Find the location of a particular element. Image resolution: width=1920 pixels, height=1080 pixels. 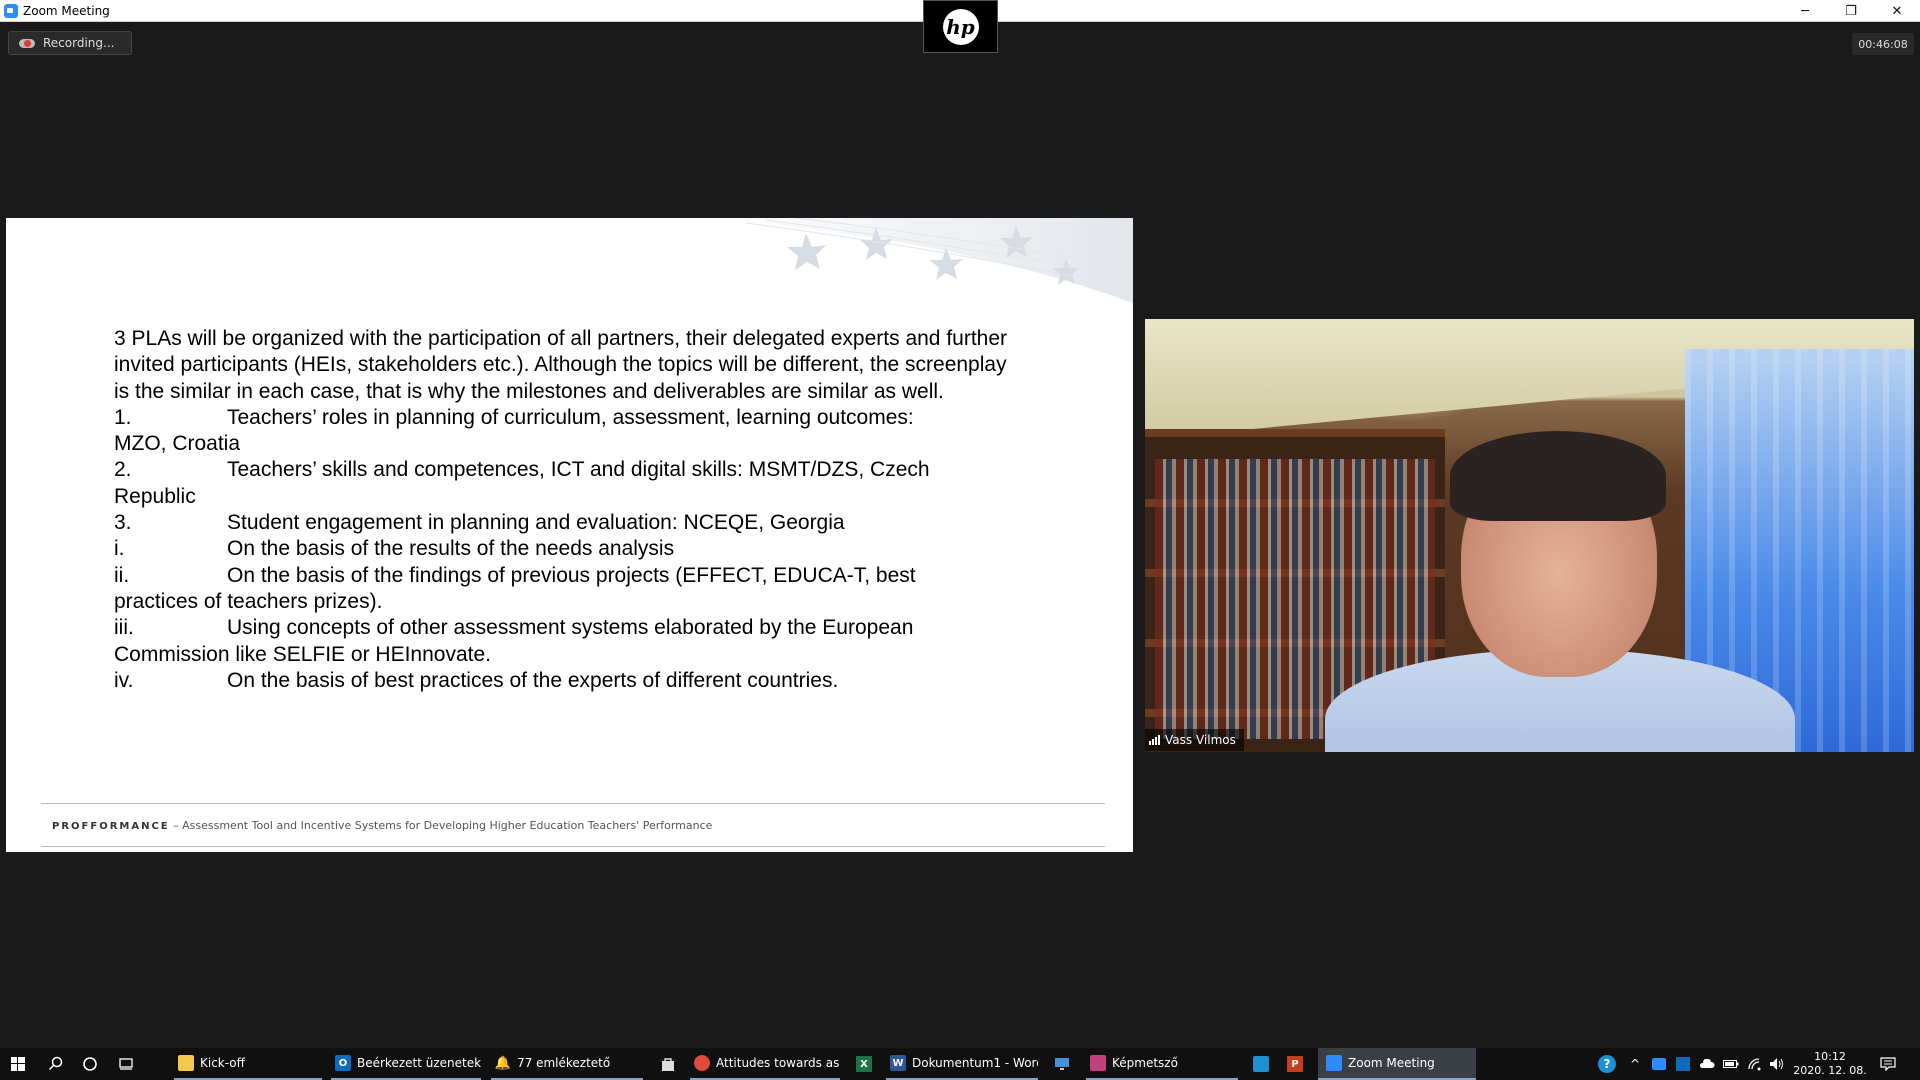

taskbar-item-snipping: Képmetsző is located at coordinates (1162, 1064).